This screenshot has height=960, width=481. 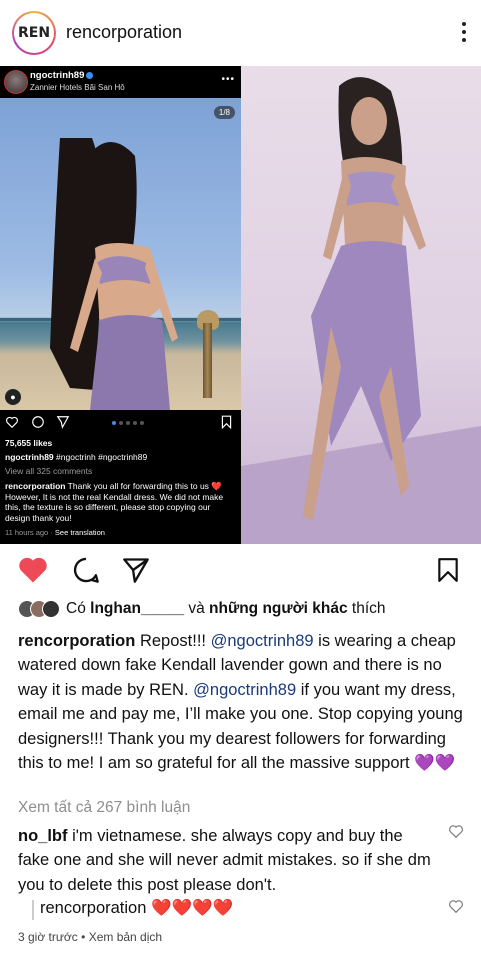 I want to click on embedded-time: 11 hours ago · See translation, so click(x=55, y=532).